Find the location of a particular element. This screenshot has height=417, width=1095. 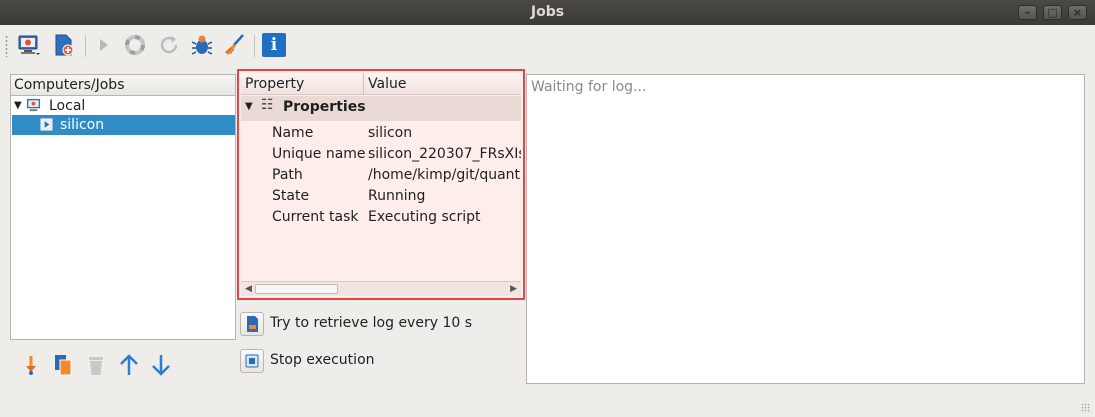

column-header-value: Value is located at coordinates (387, 84).